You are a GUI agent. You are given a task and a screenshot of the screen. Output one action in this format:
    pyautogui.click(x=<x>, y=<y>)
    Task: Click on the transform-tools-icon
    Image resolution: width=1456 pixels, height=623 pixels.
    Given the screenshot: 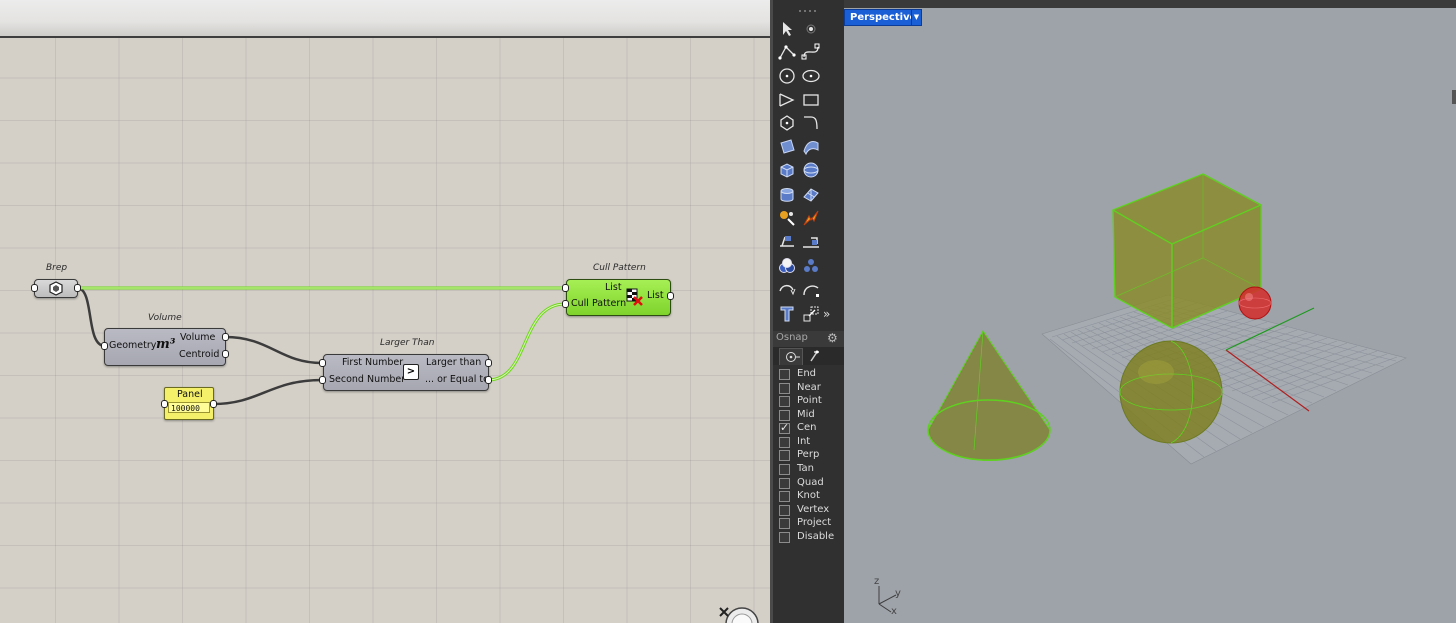 What is the action you would take?
    pyautogui.click(x=787, y=218)
    